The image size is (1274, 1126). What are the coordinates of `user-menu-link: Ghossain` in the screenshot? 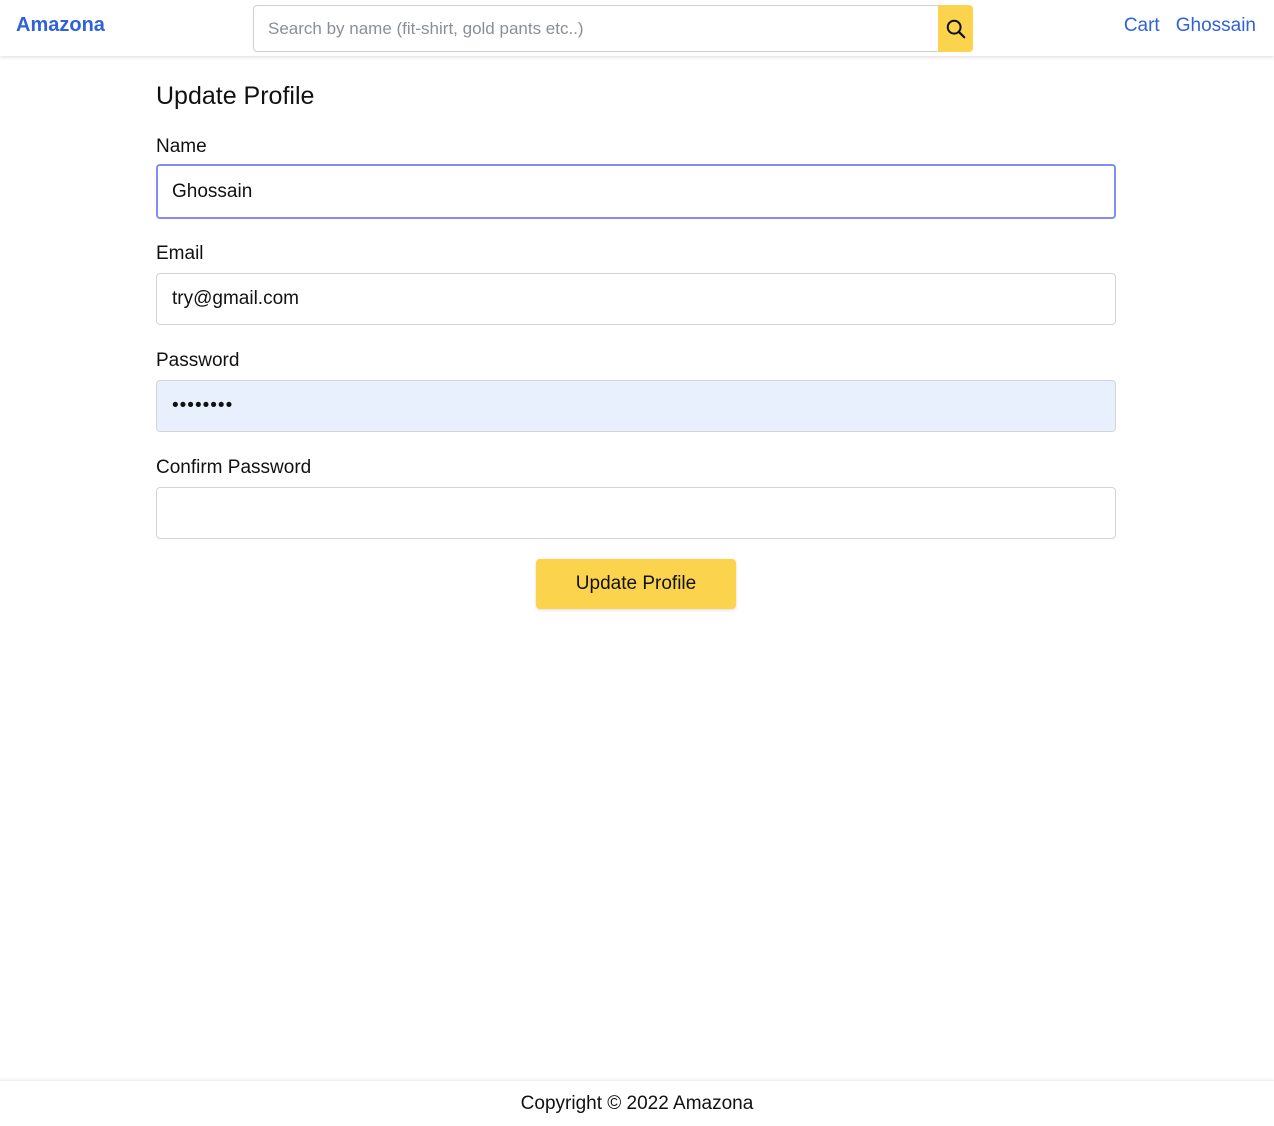 It's located at (1216, 26).